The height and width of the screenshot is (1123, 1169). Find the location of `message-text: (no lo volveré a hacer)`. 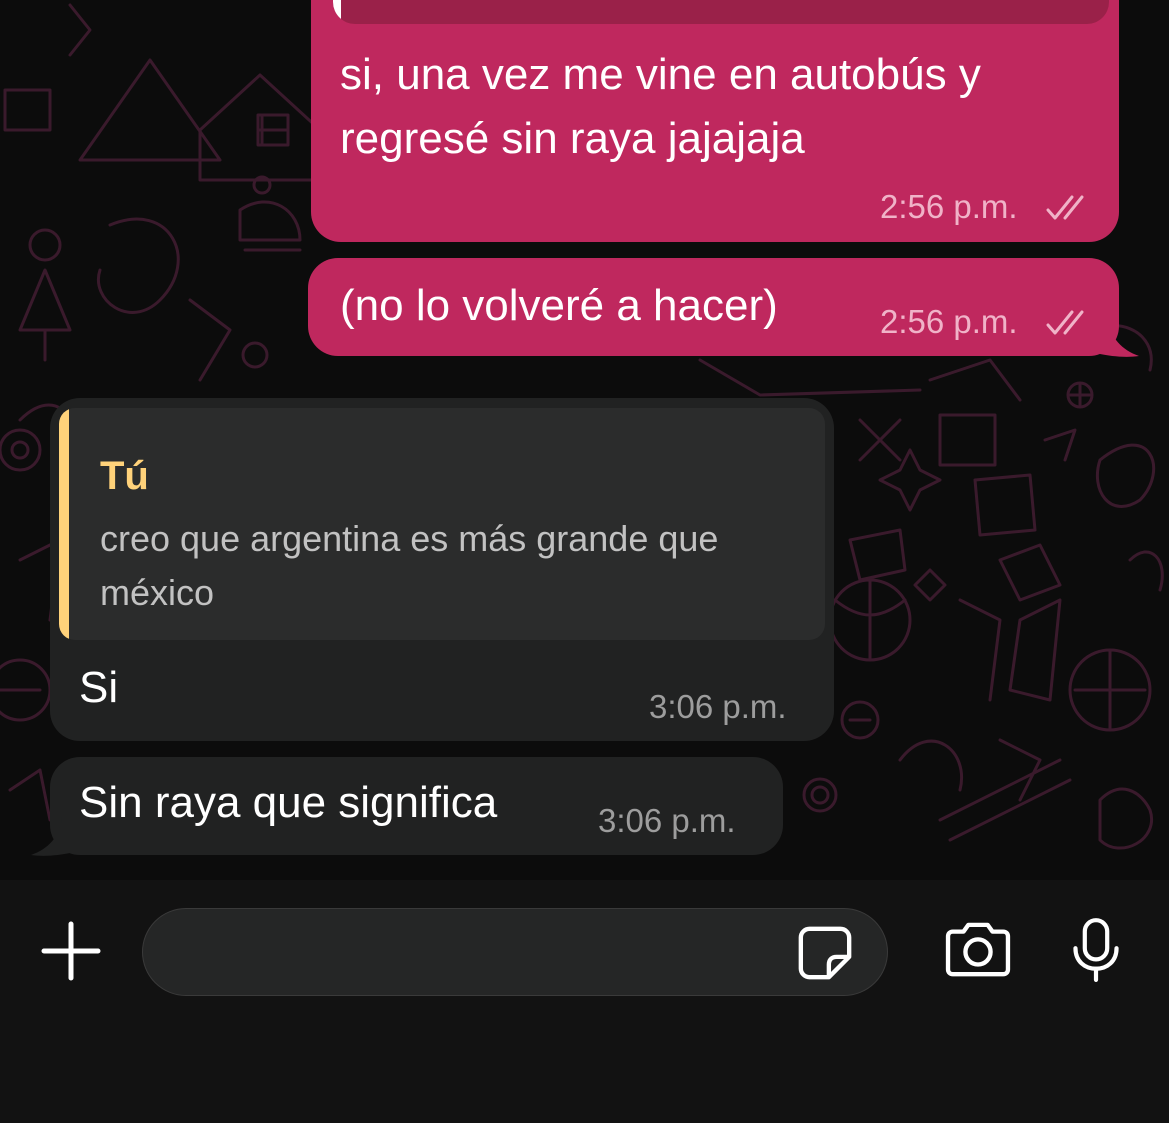

message-text: (no lo volveré a hacer) is located at coordinates (559, 305).